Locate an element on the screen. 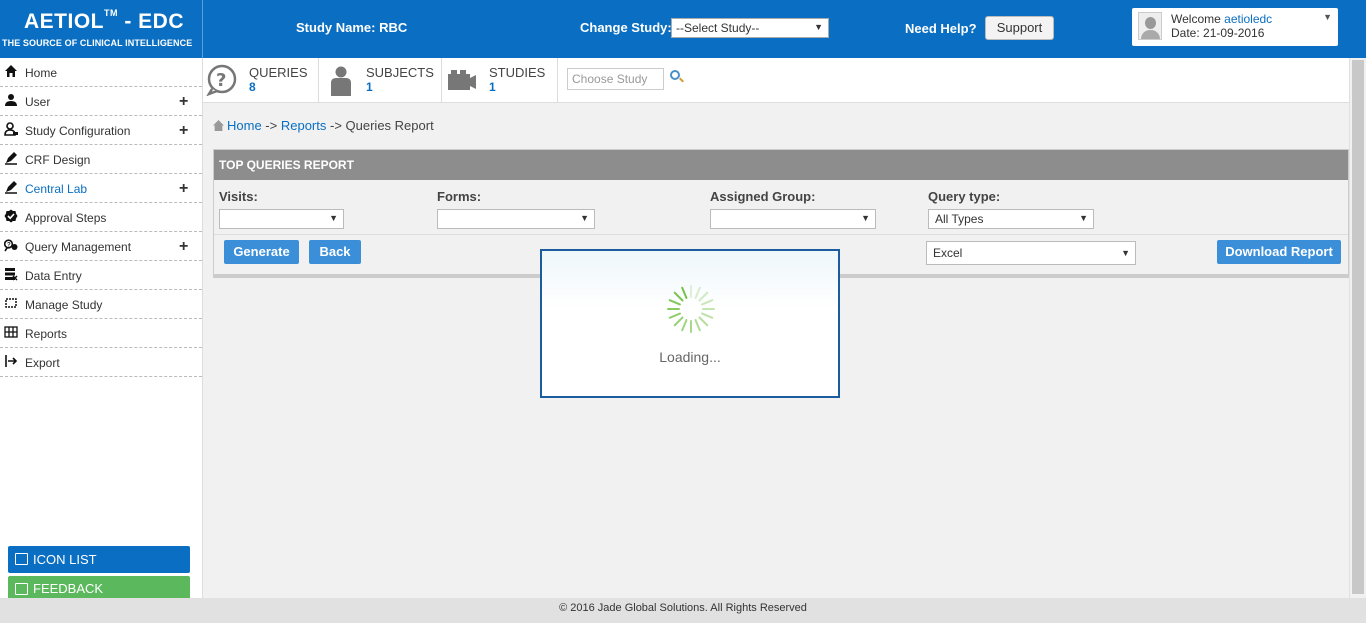 The width and height of the screenshot is (1366, 623). envelope-icon is located at coordinates (21, 589).